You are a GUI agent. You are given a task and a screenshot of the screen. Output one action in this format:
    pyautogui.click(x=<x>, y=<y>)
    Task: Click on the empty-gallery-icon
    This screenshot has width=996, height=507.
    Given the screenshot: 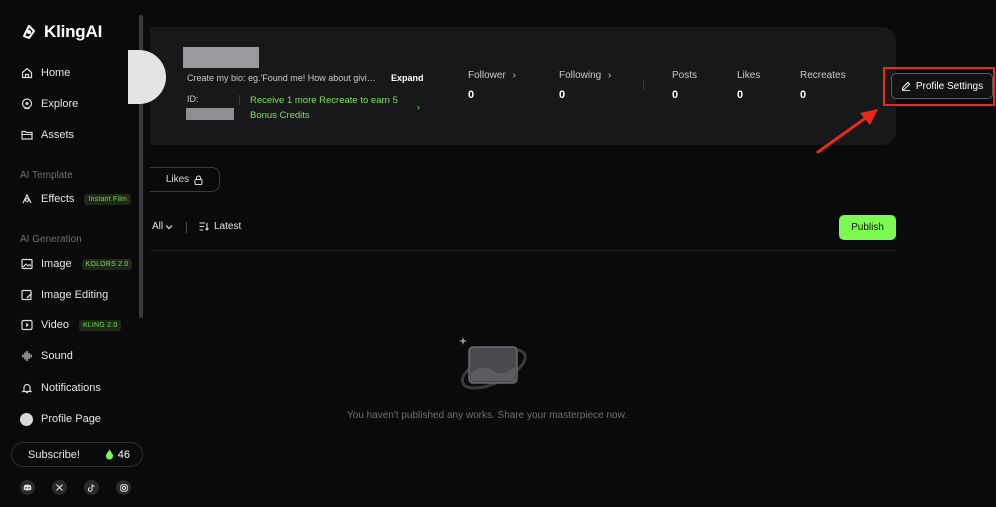 What is the action you would take?
    pyautogui.click(x=493, y=363)
    